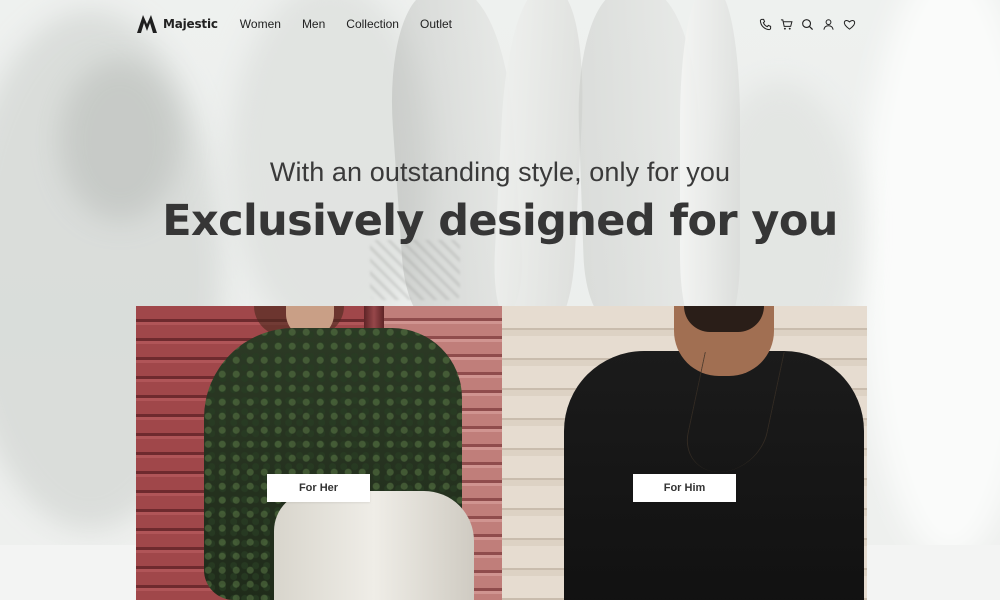 The height and width of the screenshot is (600, 1000). Describe the element at coordinates (500, 172) in the screenshot. I see `hero-tagline: With an outstanding style, only for you` at that location.